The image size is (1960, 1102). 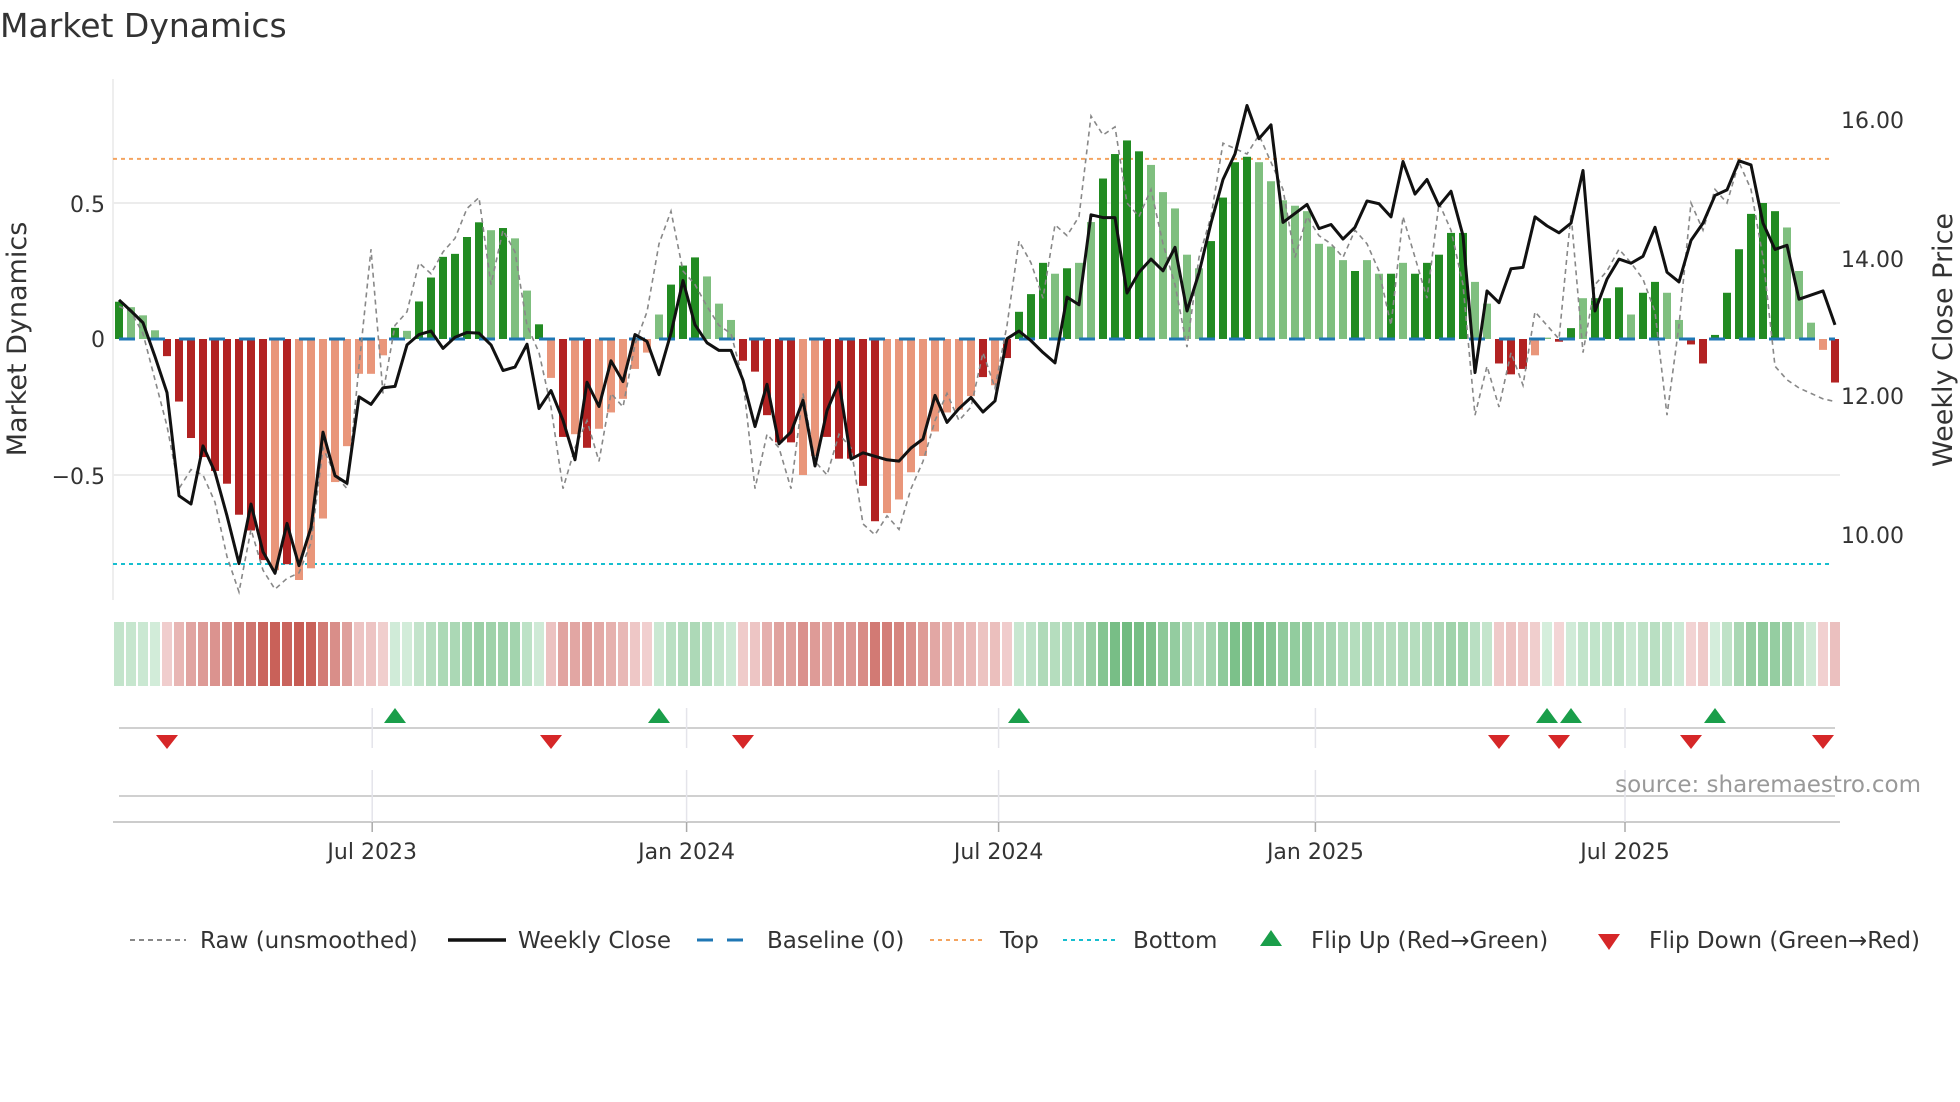 I want to click on legend-flip-up-label: Flip Up (Red→Green), so click(x=1429, y=941).